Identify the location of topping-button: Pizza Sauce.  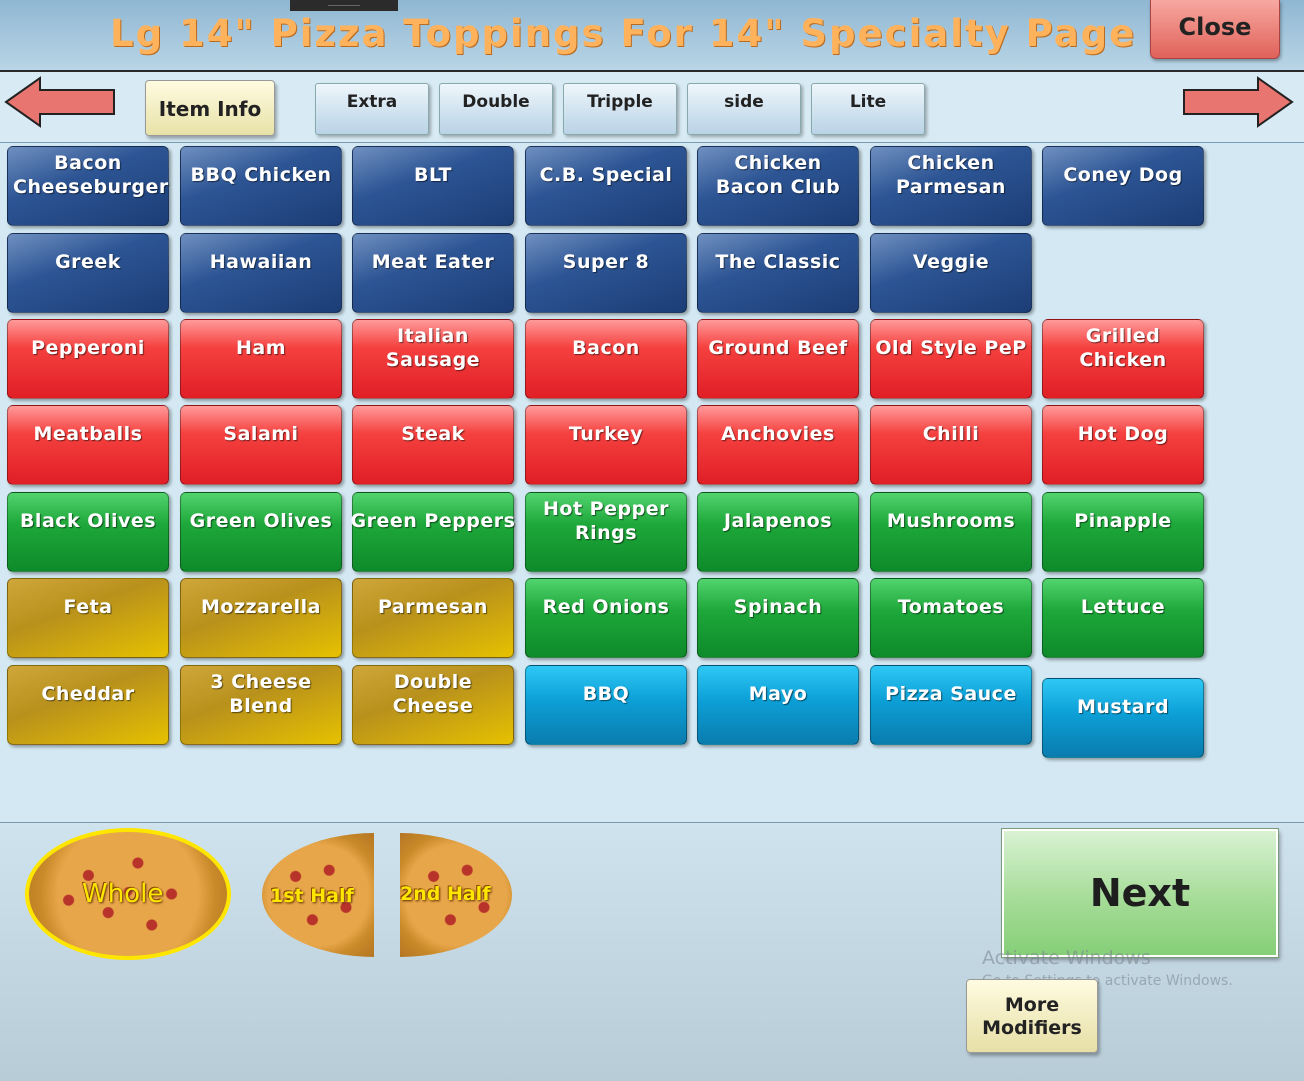
(951, 705).